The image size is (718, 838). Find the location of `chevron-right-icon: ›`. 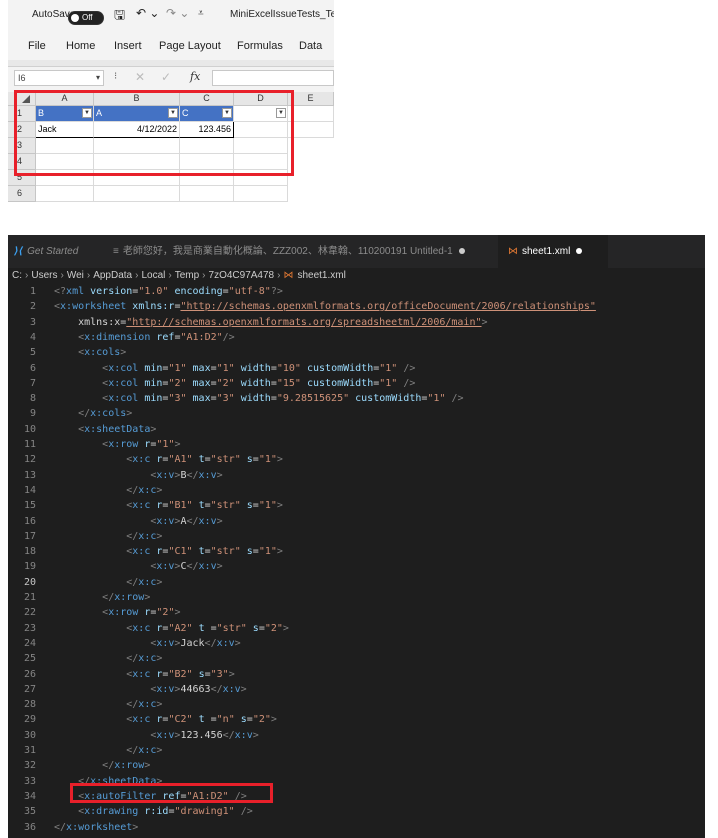

chevron-right-icon: › is located at coordinates (62, 275).